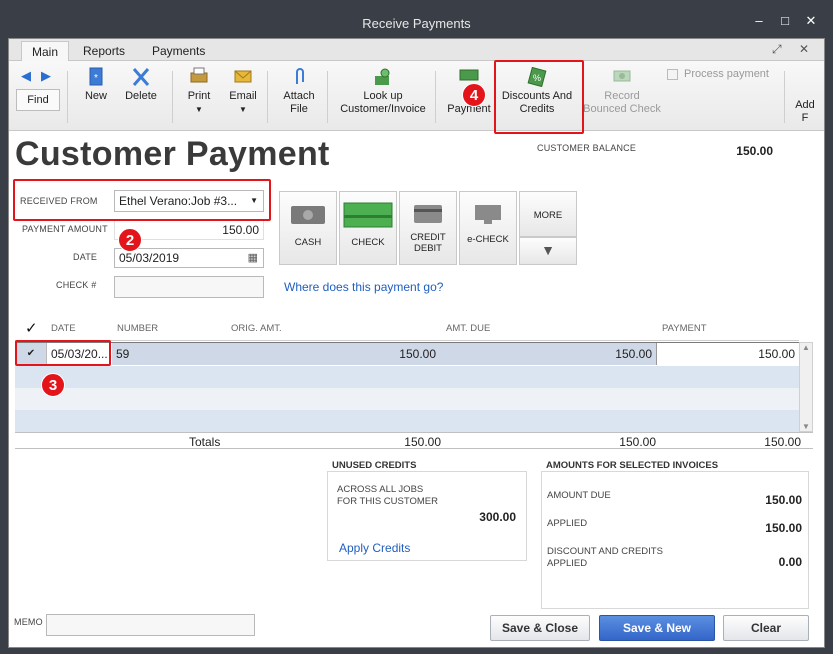  I want to click on unused-credits-title: UNUSED CREDITS, so click(374, 465).